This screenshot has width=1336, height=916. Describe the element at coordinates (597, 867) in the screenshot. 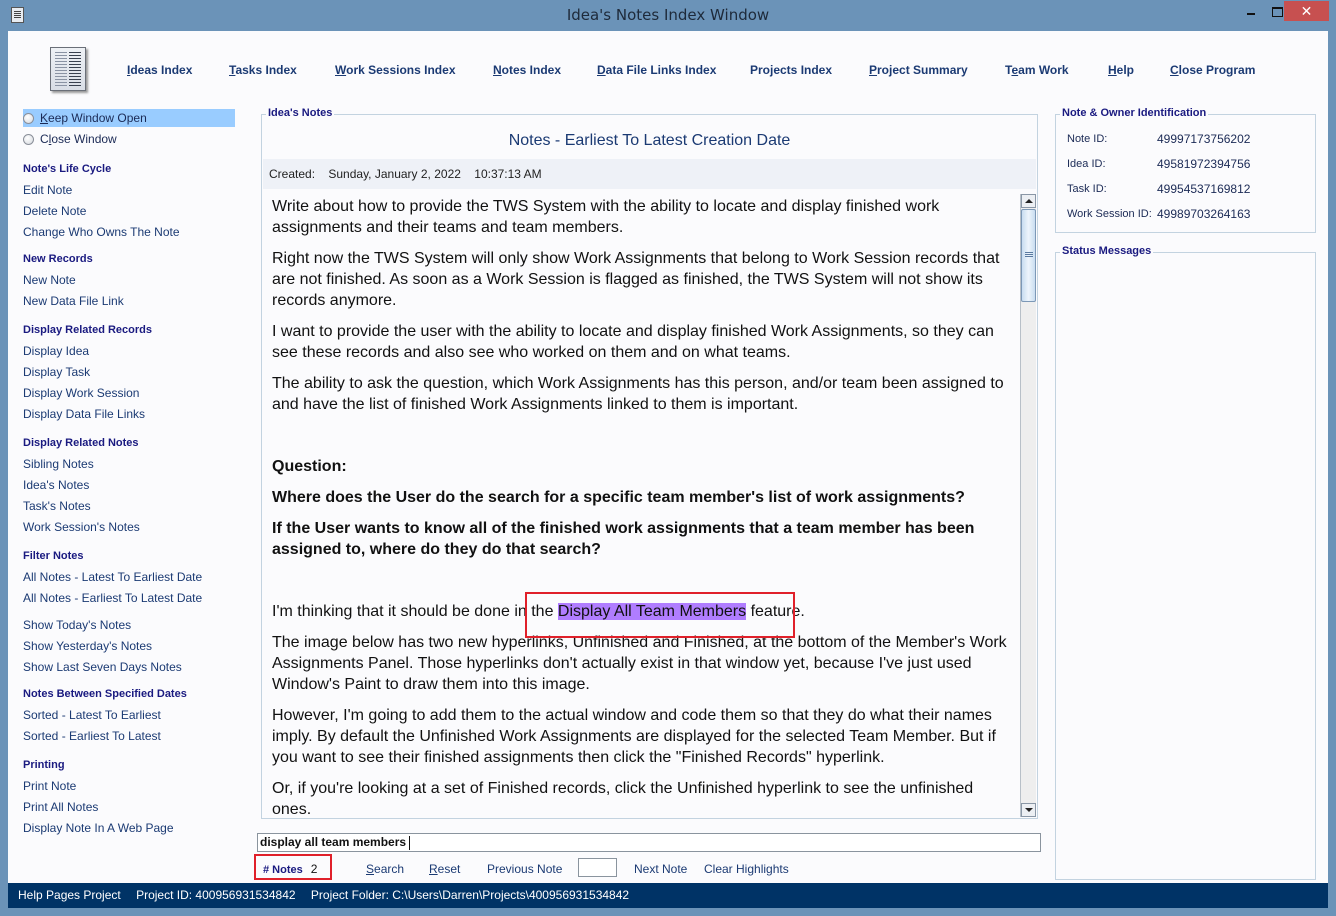

I see `note-number-input` at that location.